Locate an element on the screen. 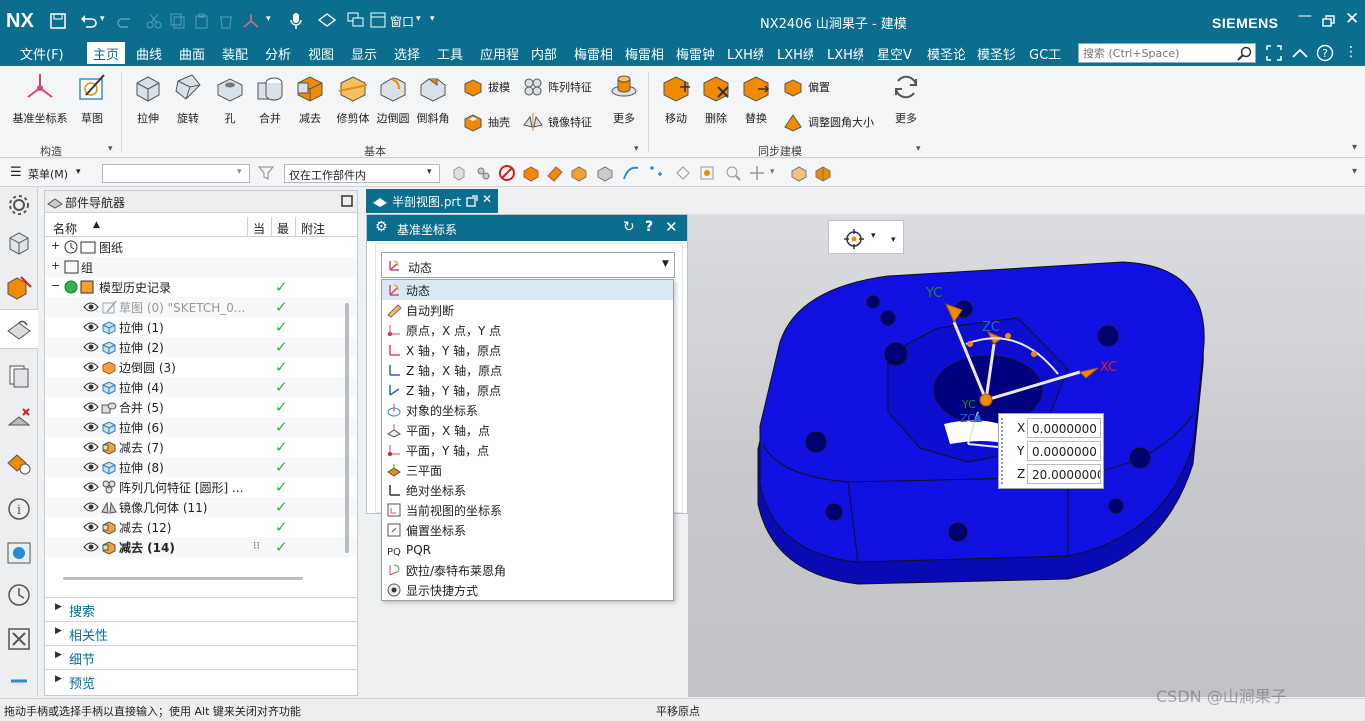 This screenshot has height=721, width=1365. sort-ascending-icon: ▲ is located at coordinates (96, 225).